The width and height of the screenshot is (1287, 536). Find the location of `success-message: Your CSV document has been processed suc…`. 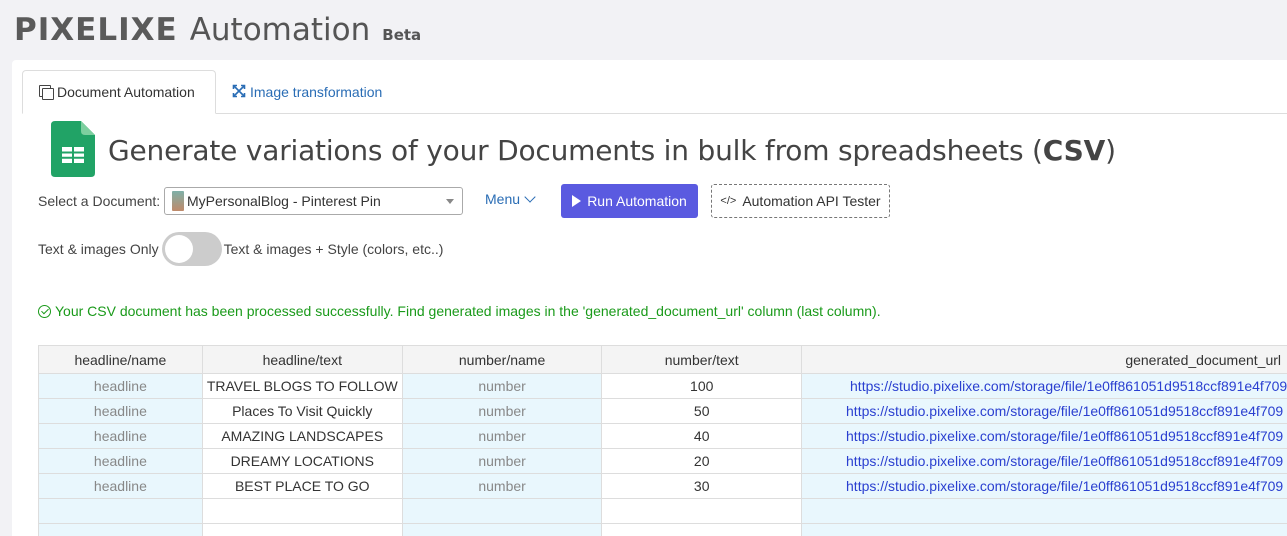

success-message: Your CSV document has been processed suc… is located at coordinates (459, 311).